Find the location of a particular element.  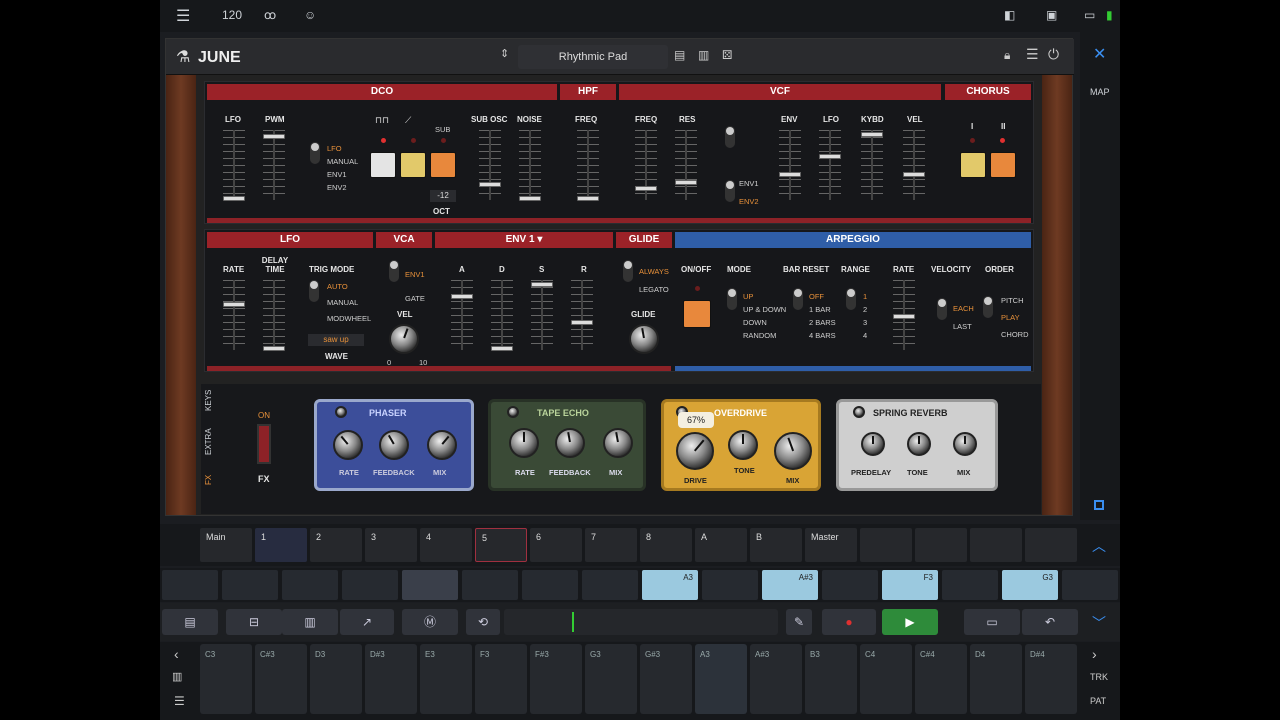

metronome-icon: ☺ is located at coordinates (310, 15).